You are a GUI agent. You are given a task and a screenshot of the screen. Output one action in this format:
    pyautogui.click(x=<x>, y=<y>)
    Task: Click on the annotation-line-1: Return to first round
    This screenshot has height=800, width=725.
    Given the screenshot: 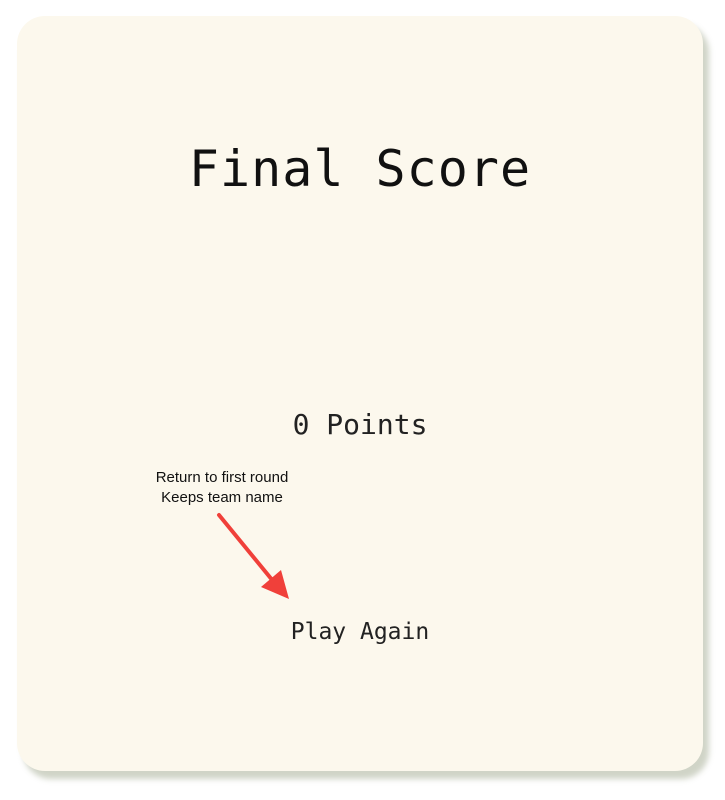 What is the action you would take?
    pyautogui.click(x=222, y=477)
    